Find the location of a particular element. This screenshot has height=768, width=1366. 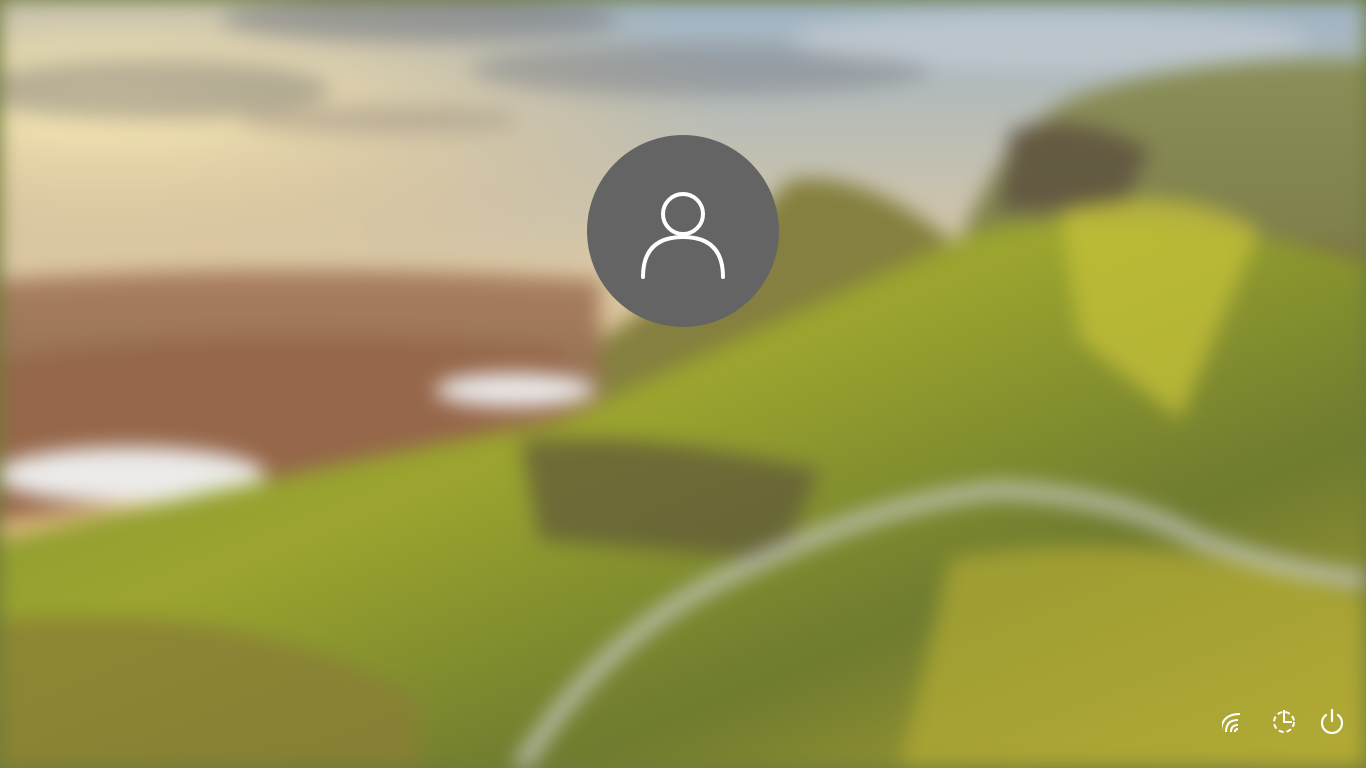

power-icon is located at coordinates (1332, 721).